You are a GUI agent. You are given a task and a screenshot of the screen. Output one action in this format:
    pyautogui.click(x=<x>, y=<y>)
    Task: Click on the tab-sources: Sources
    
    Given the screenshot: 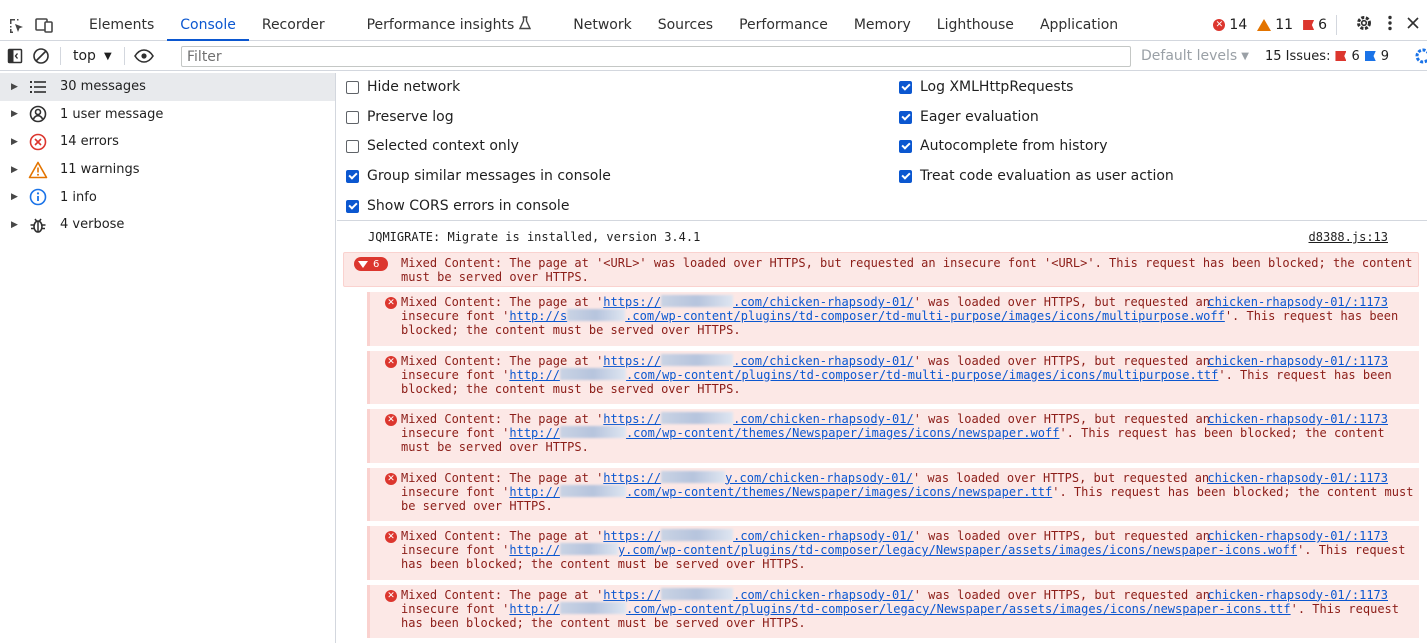 What is the action you would take?
    pyautogui.click(x=685, y=25)
    